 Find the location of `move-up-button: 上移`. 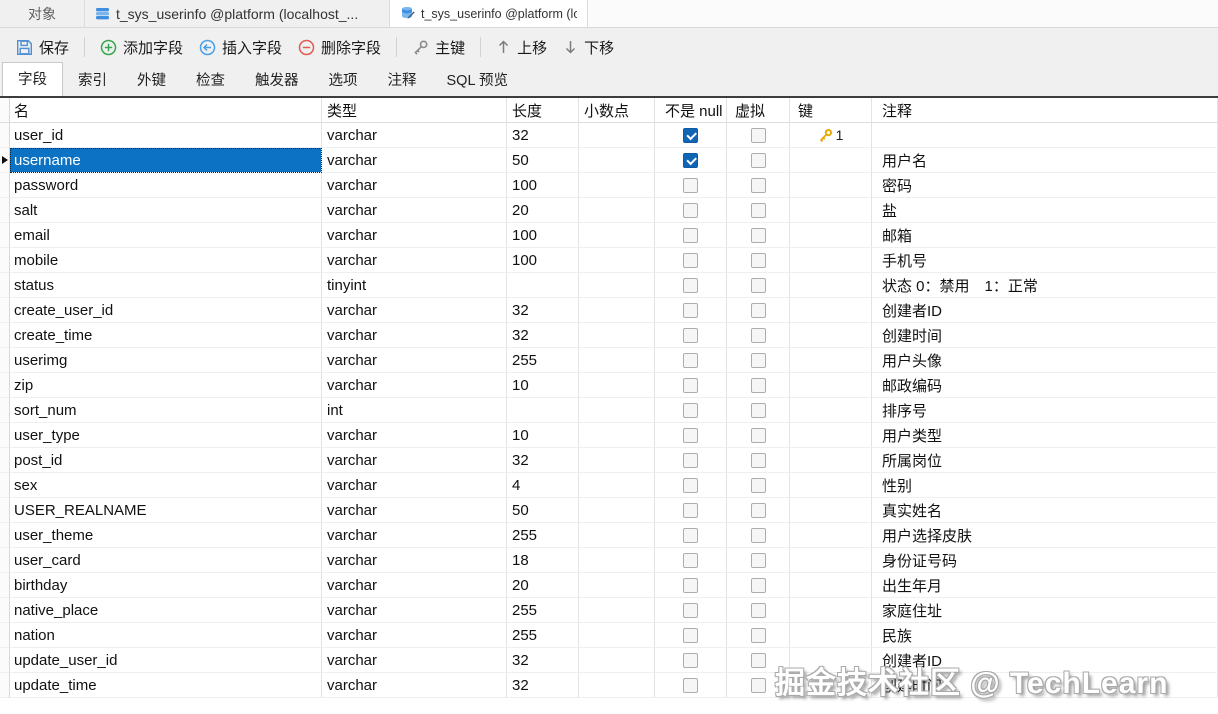

move-up-button: 上移 is located at coordinates (521, 47).